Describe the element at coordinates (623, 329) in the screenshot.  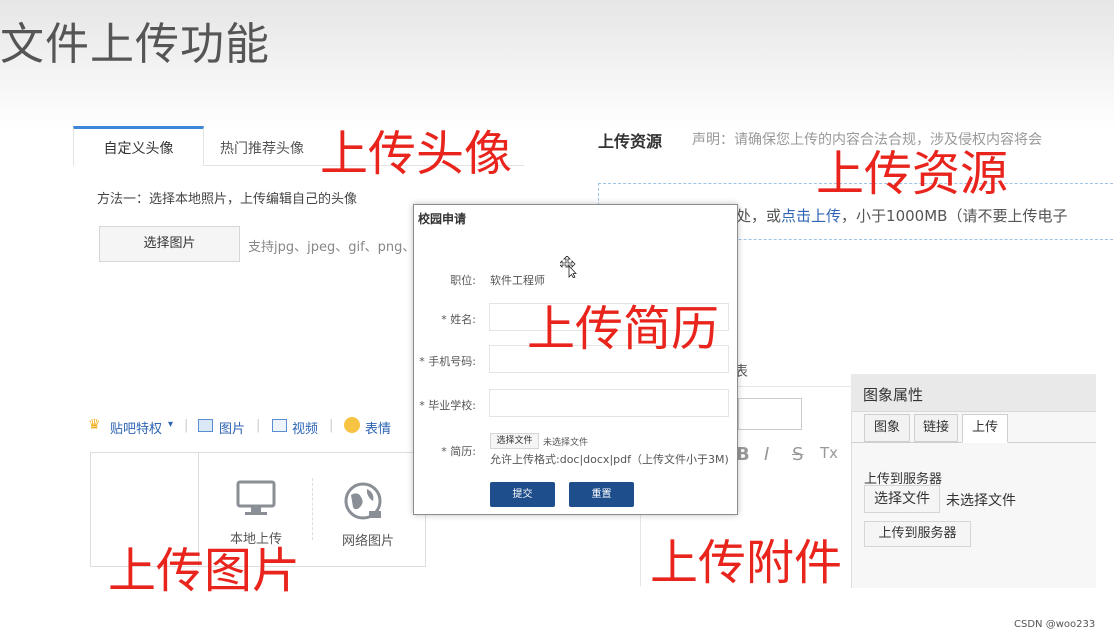
I see `label-upload-resume: 上传简历` at that location.